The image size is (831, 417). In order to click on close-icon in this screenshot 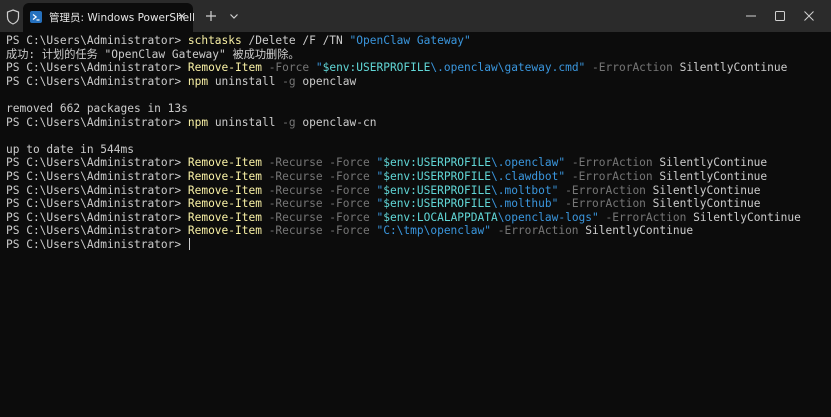, I will do `click(809, 16)`.